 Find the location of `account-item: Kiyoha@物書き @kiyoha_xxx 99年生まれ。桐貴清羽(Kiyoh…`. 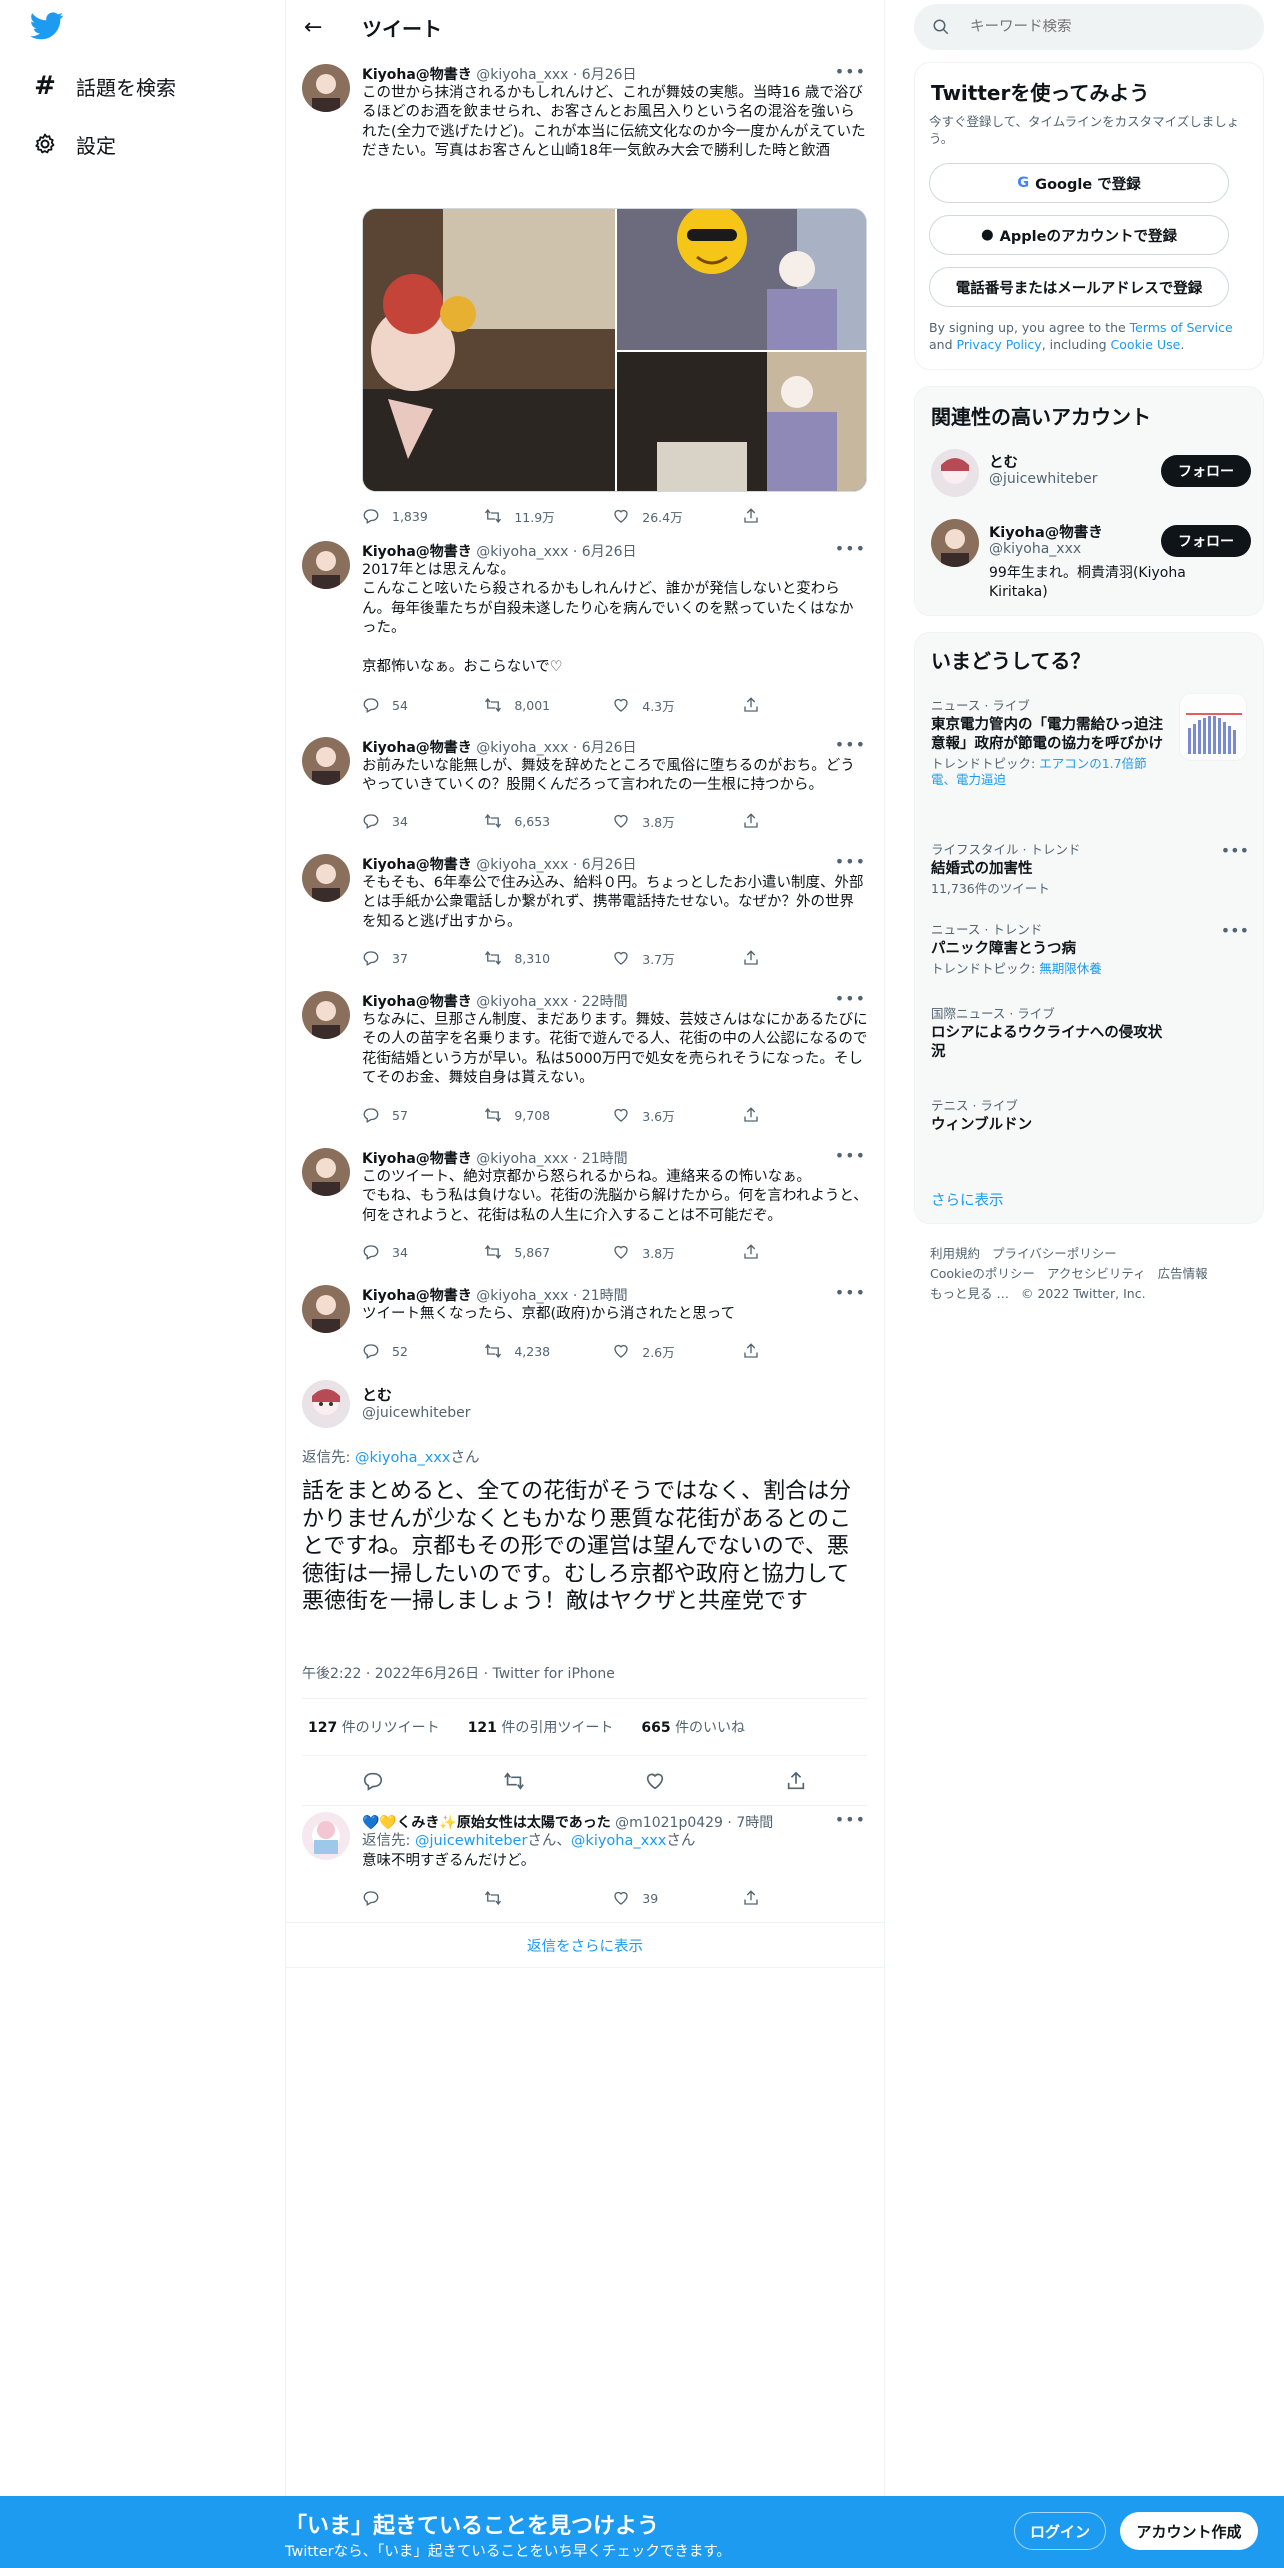

account-item: Kiyoha@物書き @kiyoha_xxx 99年生まれ。桐貴清羽(Kiyoh… is located at coordinates (1091, 564).